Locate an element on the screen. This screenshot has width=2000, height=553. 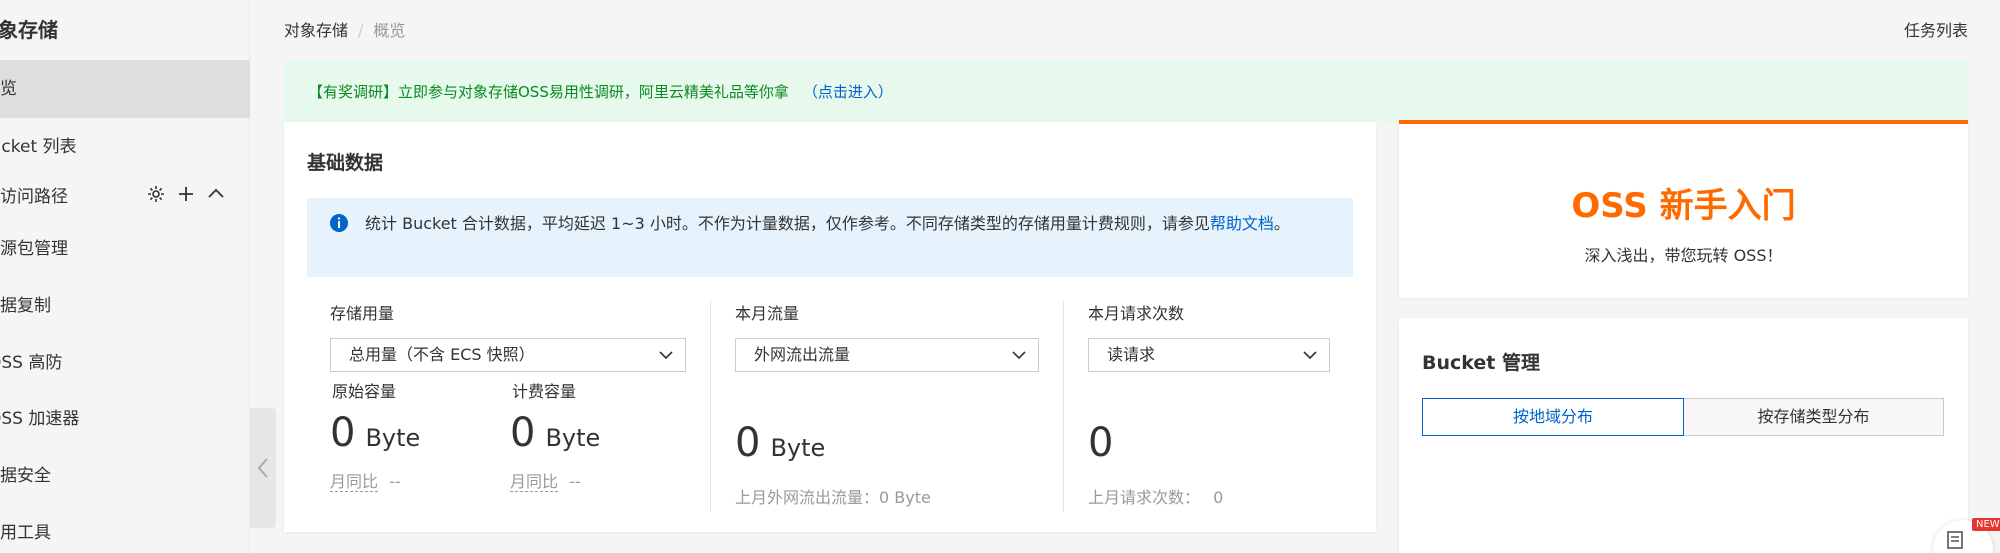
last-month-label: 上月请求次数： is located at coordinates (1144, 497).